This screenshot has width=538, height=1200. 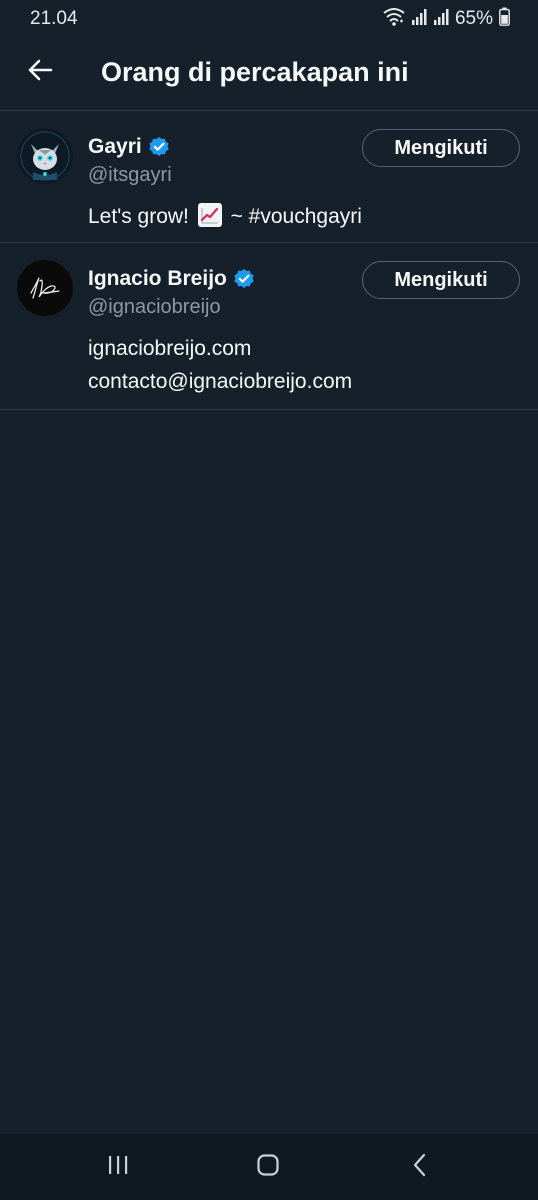 I want to click on user-name: Gayri, so click(x=115, y=146).